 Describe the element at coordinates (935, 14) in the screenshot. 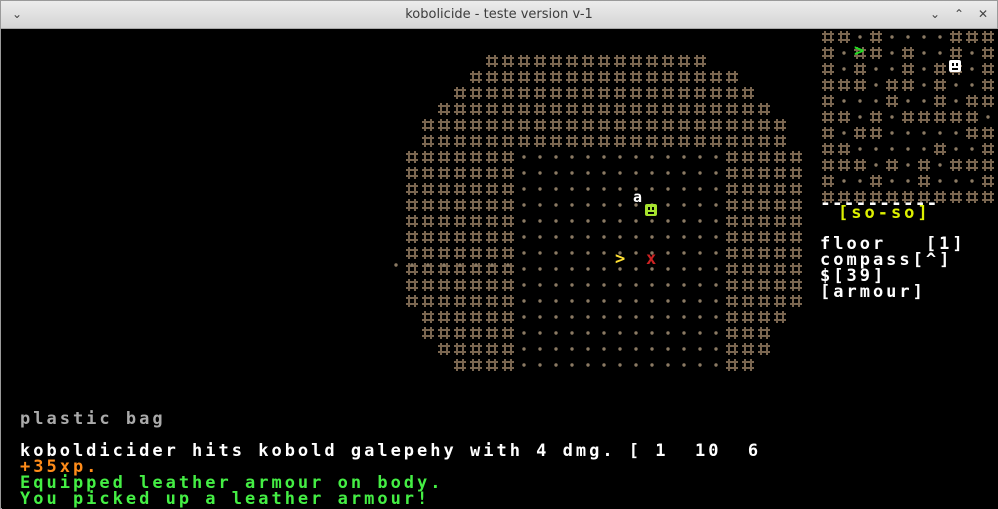

I see `minimize-icon: ⌄` at that location.